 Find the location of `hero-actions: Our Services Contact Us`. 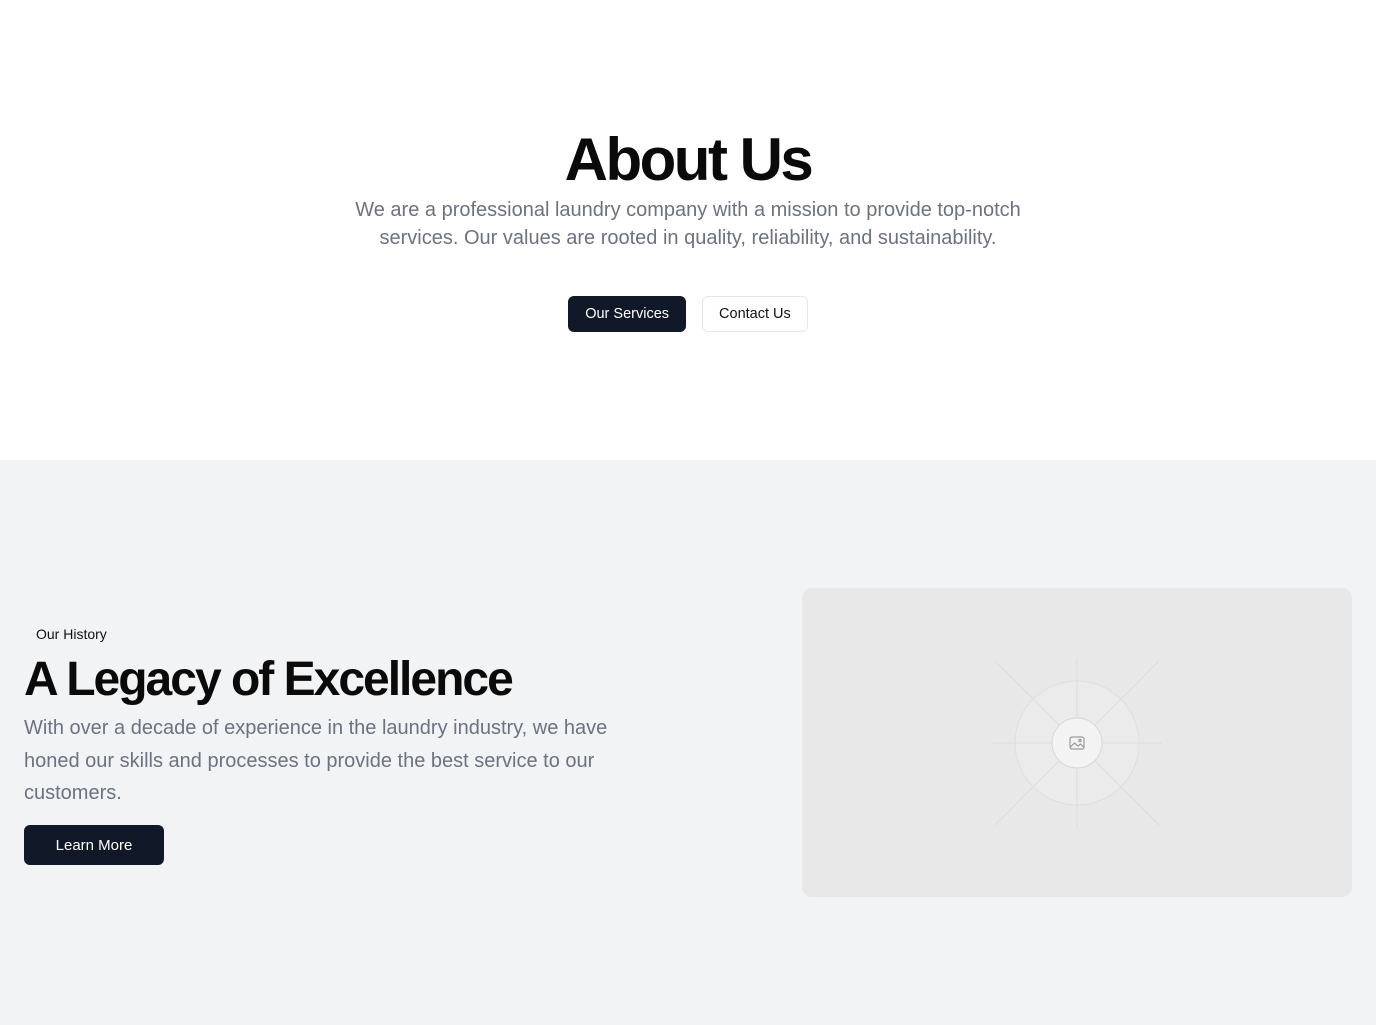

hero-actions: Our Services Contact Us is located at coordinates (688, 314).